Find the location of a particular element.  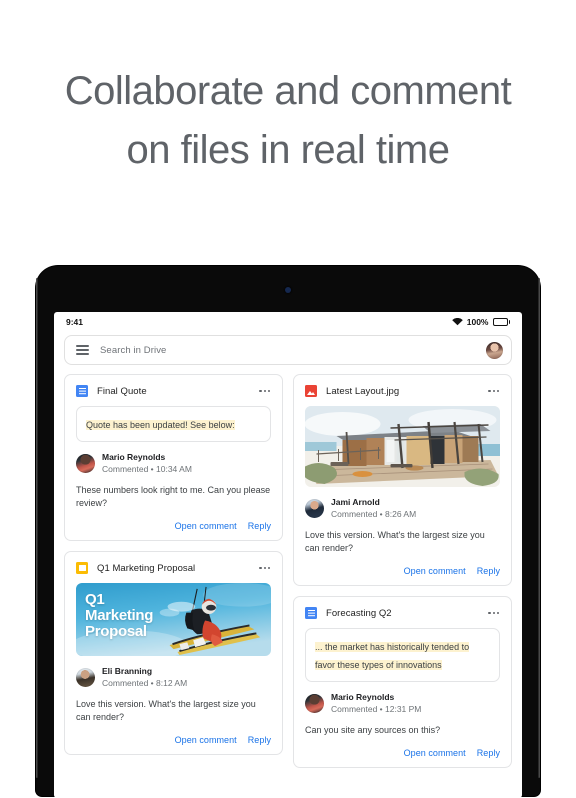

search-bar-container: Search in Drive is located at coordinates (288, 353).